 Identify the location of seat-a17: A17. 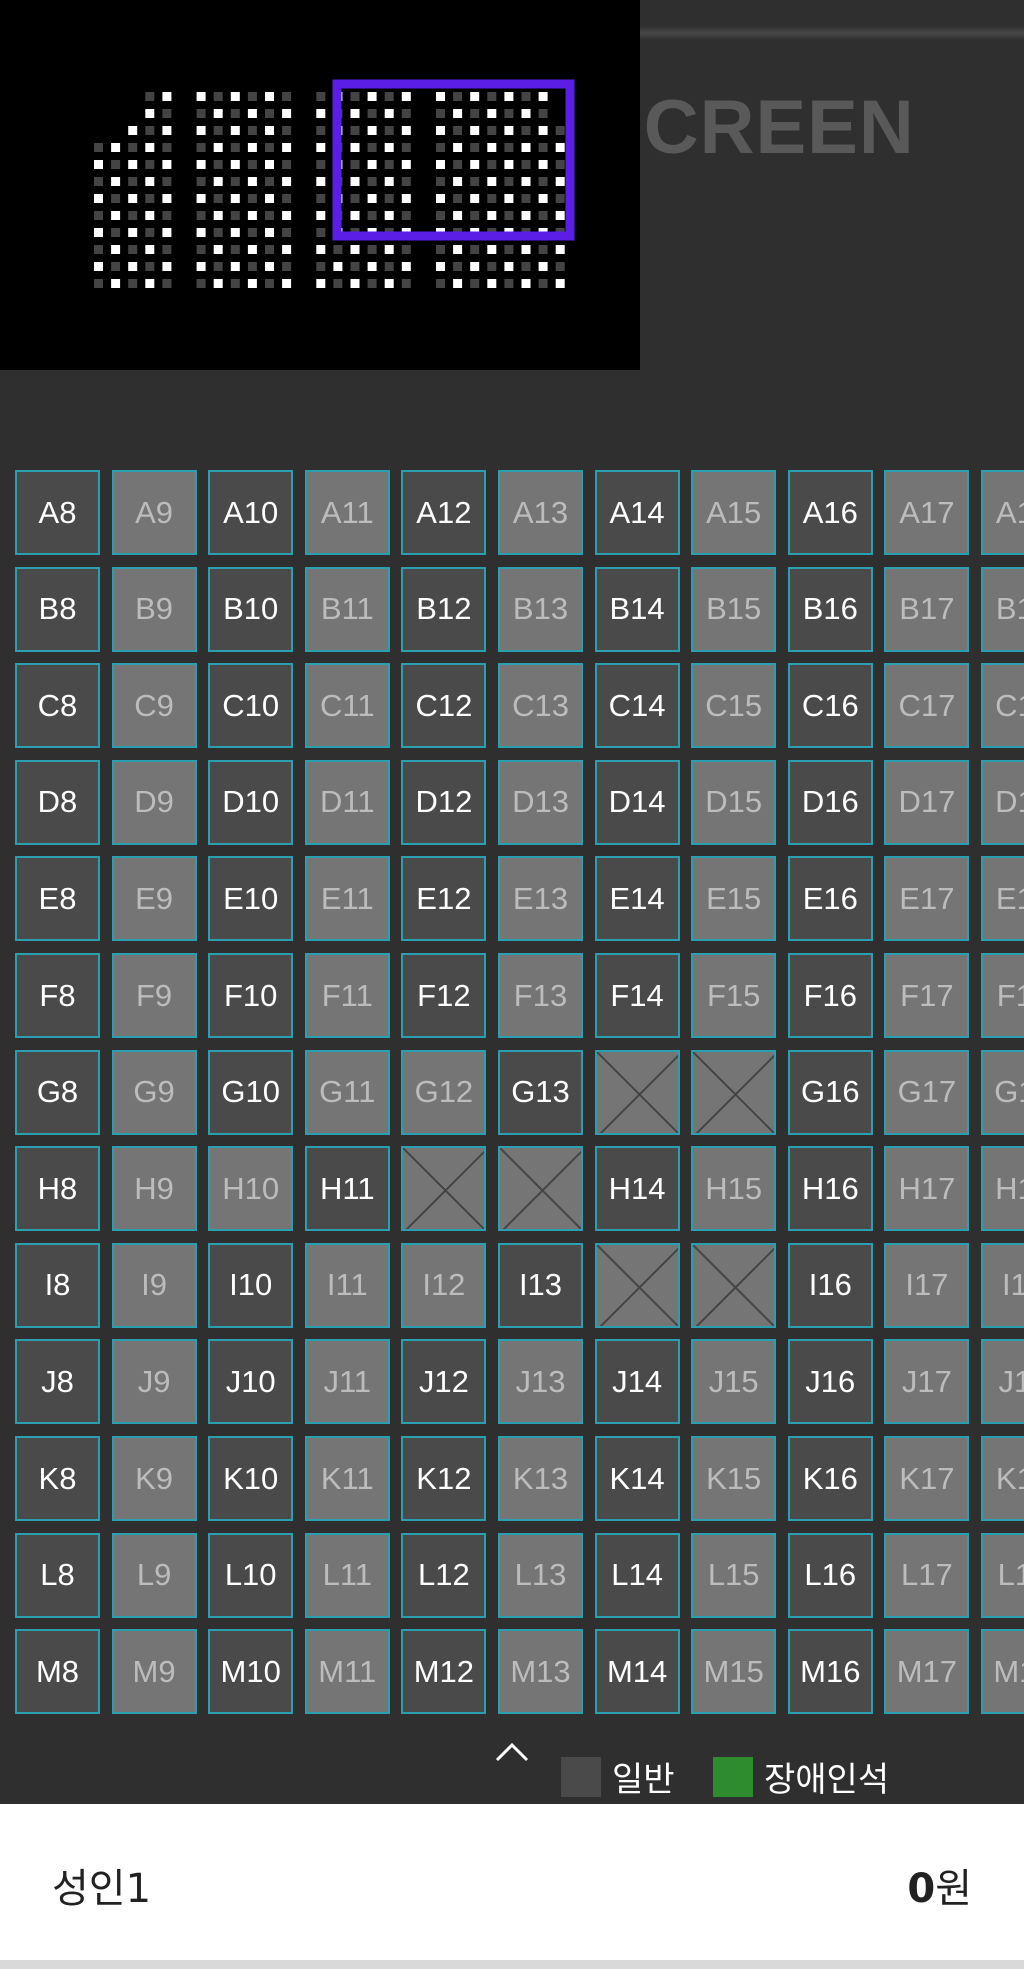
(927, 512).